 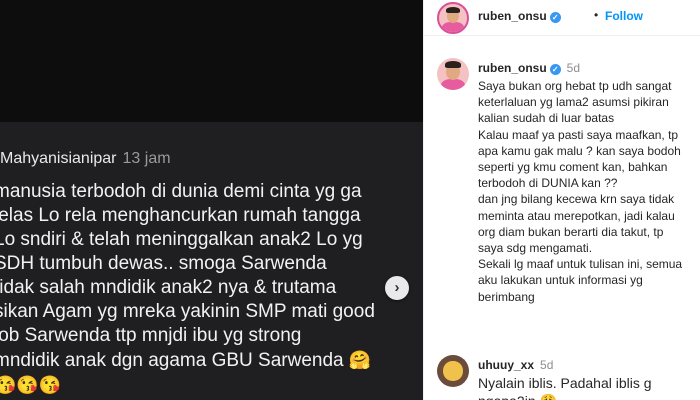 I want to click on embedded-comment-header: Mahyanisianipar 13 jam, so click(x=85, y=159).